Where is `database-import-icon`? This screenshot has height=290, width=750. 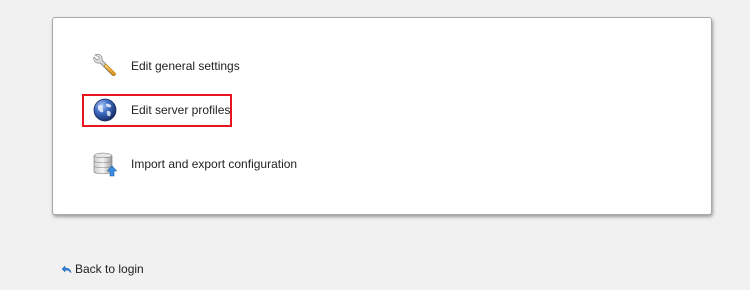 database-import-icon is located at coordinates (105, 164).